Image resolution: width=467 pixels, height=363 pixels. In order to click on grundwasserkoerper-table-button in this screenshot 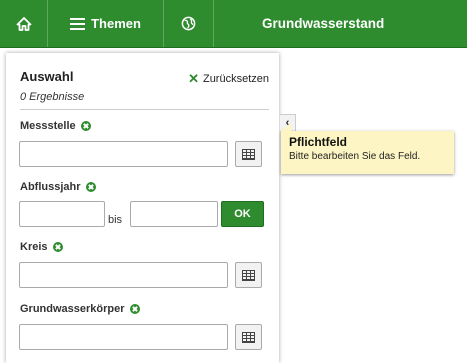, I will do `click(248, 337)`.